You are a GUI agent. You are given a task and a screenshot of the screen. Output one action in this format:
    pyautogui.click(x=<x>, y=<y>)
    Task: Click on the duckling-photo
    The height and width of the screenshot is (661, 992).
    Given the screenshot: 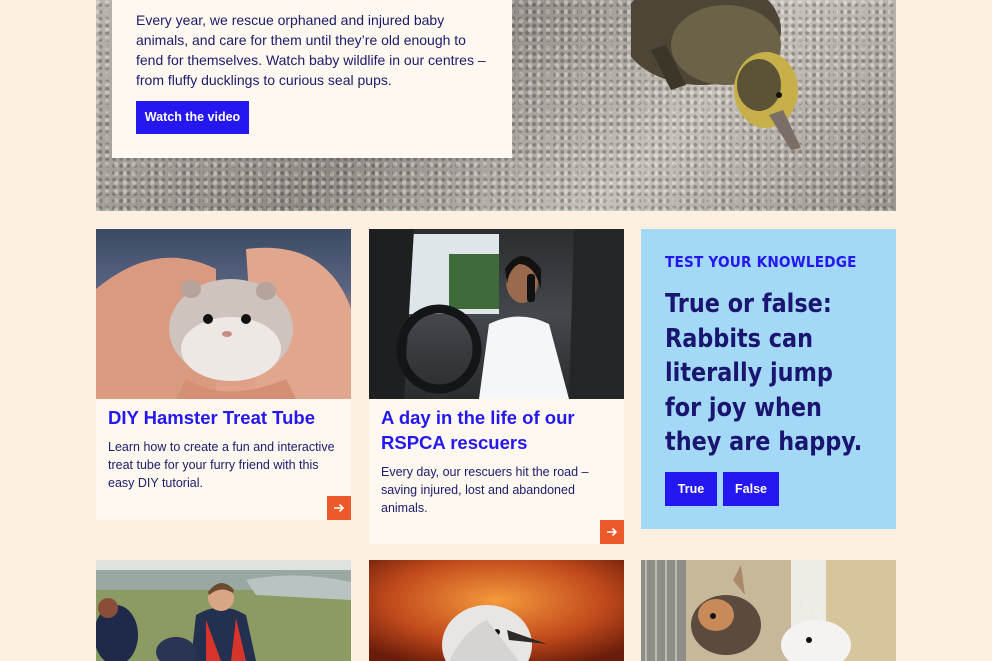 What is the action you would take?
    pyautogui.click(x=716, y=75)
    